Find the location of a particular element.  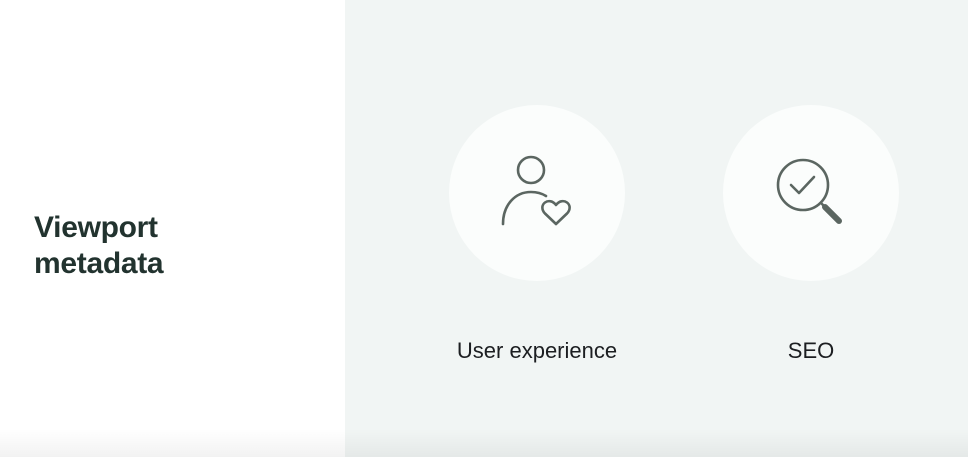

slide-title: Viewport metadata is located at coordinates (179, 246).